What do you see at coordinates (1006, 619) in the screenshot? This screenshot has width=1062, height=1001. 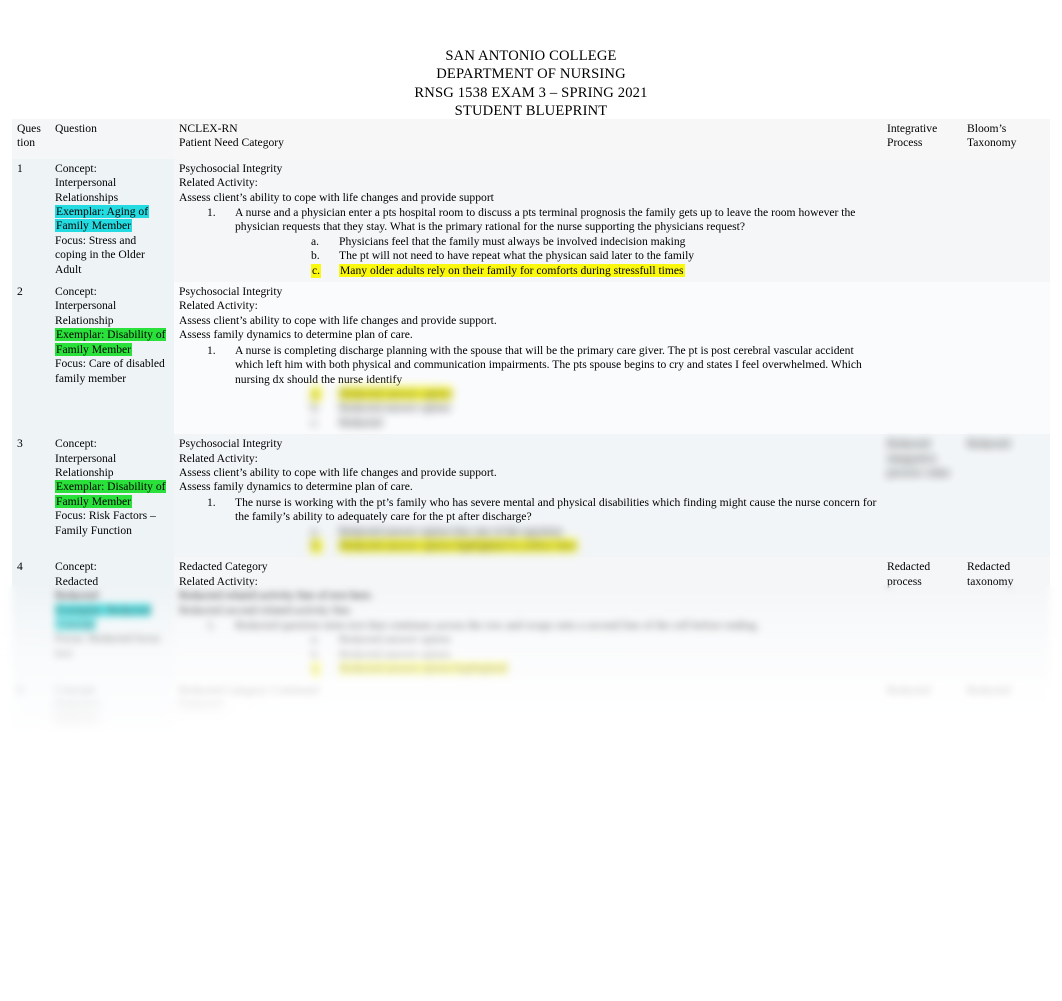 I see `row-blooms-taxonomy: Redacted taxonomy` at bounding box center [1006, 619].